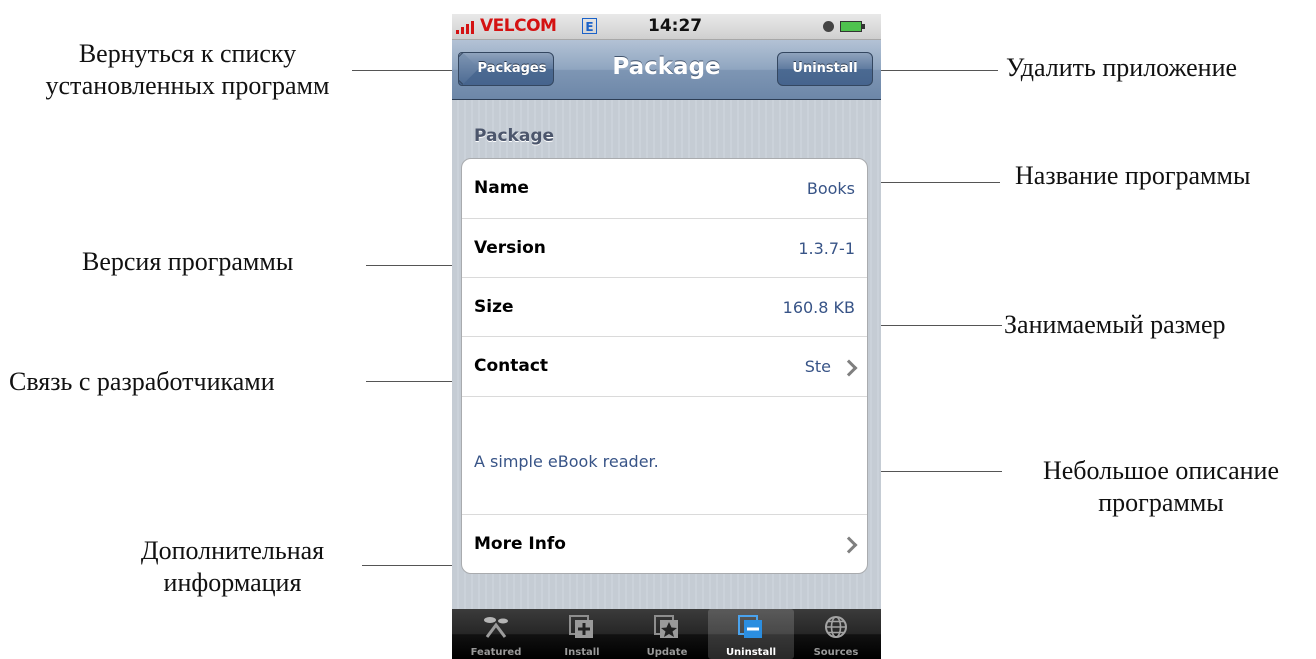  I want to click on tab-featured-label: Featured, so click(496, 652).